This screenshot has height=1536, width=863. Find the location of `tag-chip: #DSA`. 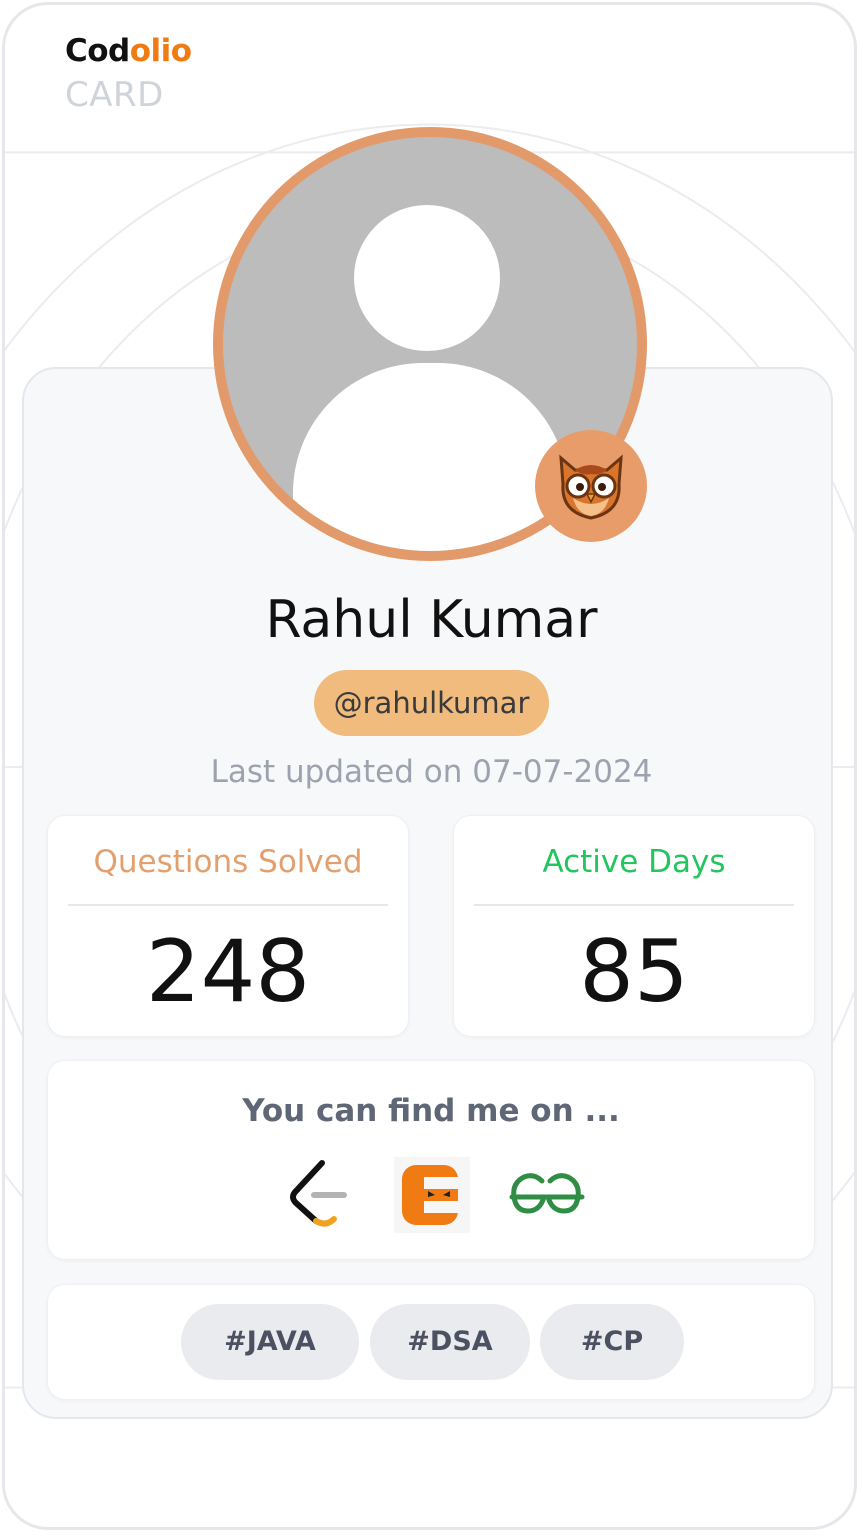

tag-chip: #DSA is located at coordinates (450, 1342).